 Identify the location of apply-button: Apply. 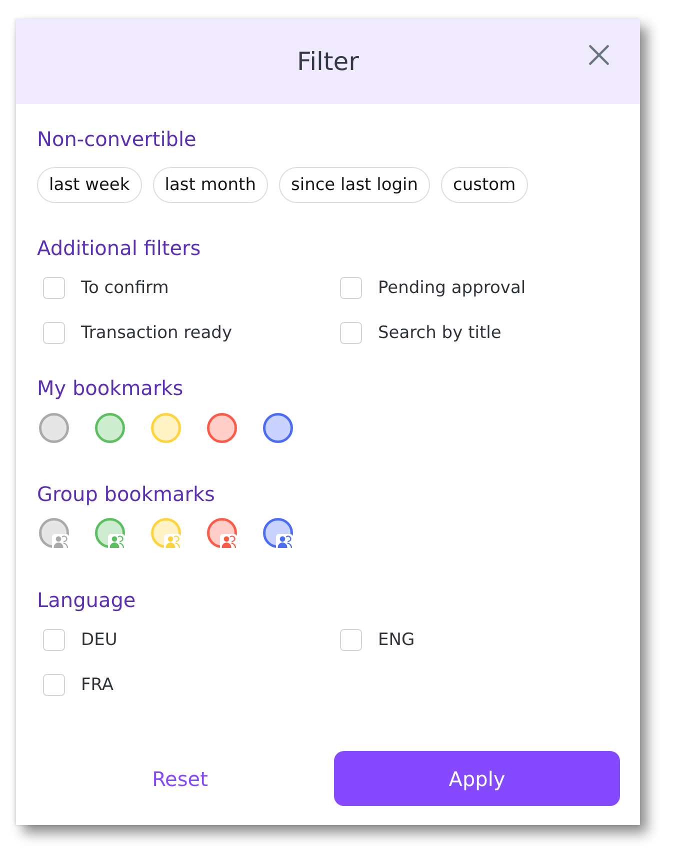
(477, 778).